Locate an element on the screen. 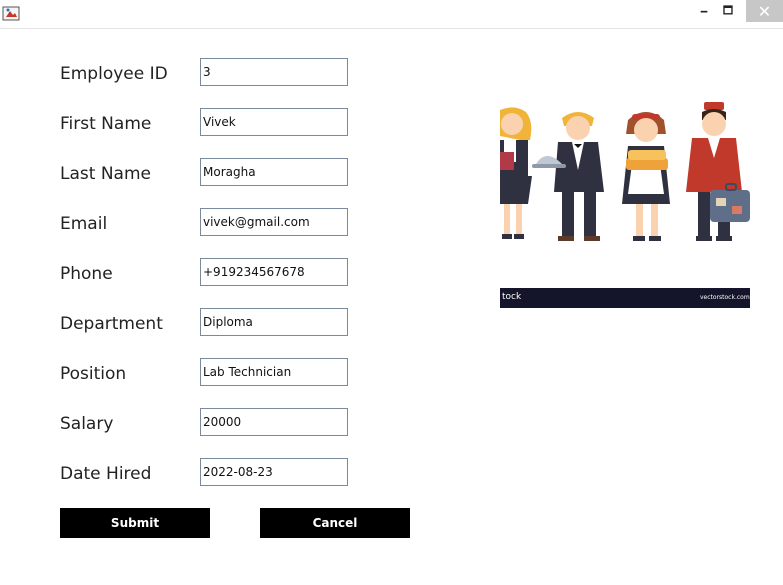 This screenshot has width=783, height=585. last-name-input is located at coordinates (274, 172).